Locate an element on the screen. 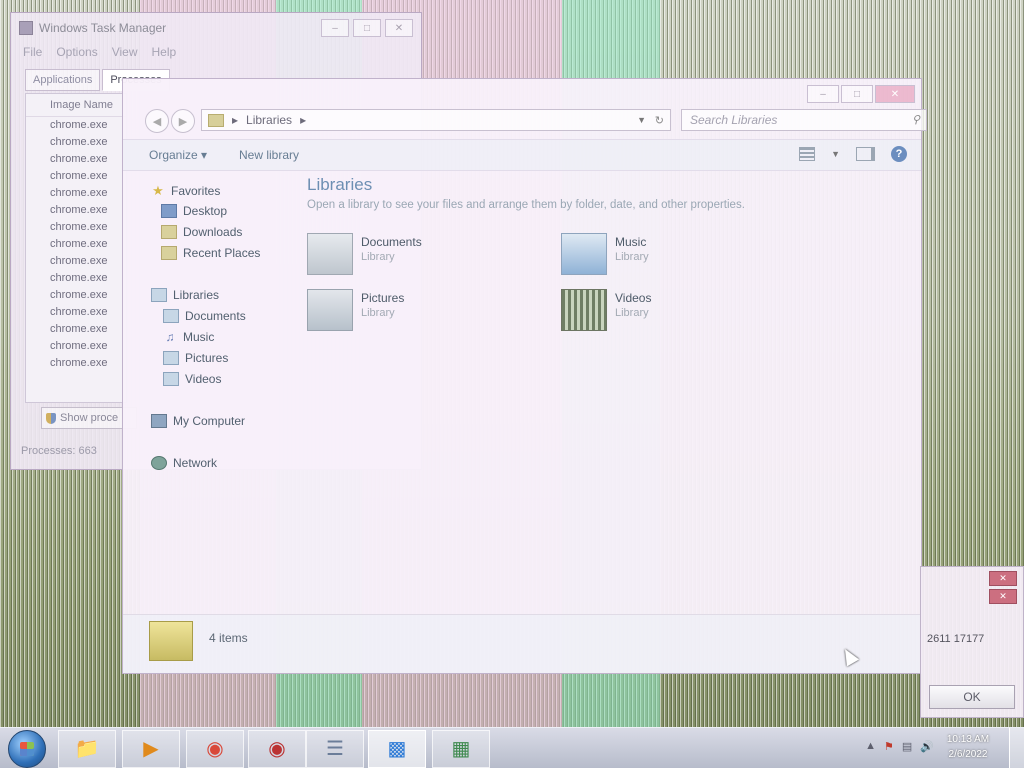 This screenshot has height=768, width=1024. nav-libraries: Libraries is located at coordinates (185, 295).